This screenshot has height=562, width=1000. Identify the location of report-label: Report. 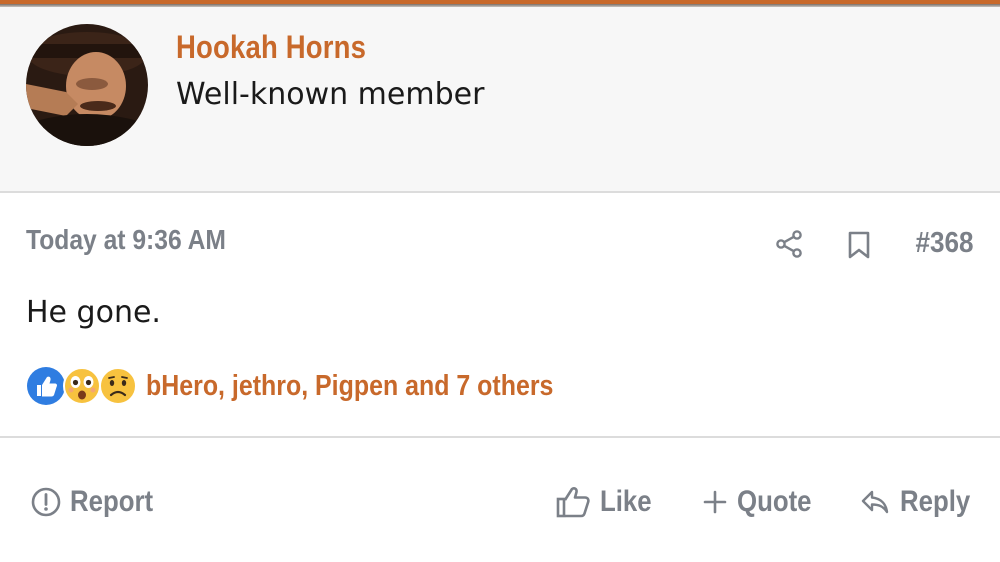
(112, 501).